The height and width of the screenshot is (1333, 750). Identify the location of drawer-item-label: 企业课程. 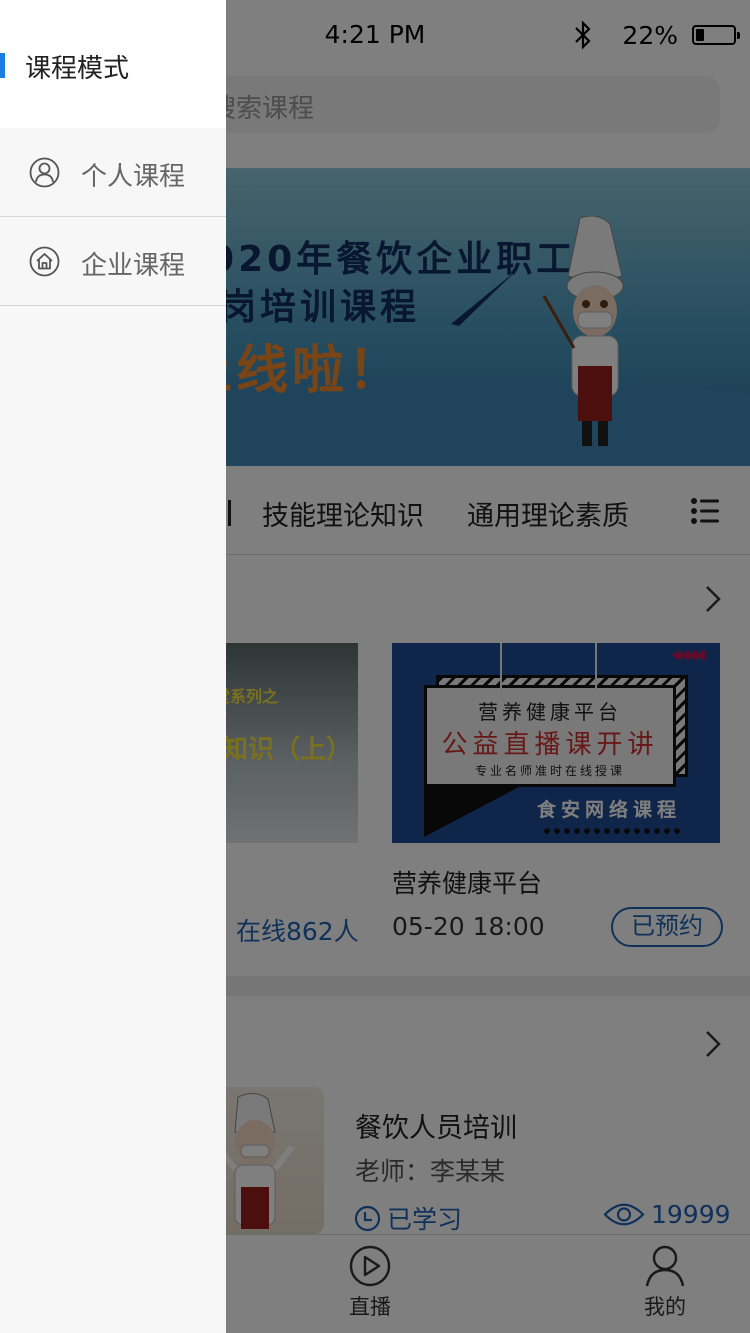
(133, 266).